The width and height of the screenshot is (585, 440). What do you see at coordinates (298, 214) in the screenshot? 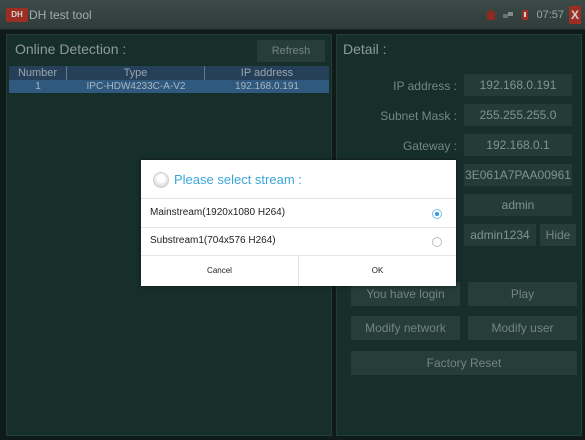
I see `stream-option-mainstream: Mainstream(1920x1080 H264)` at bounding box center [298, 214].